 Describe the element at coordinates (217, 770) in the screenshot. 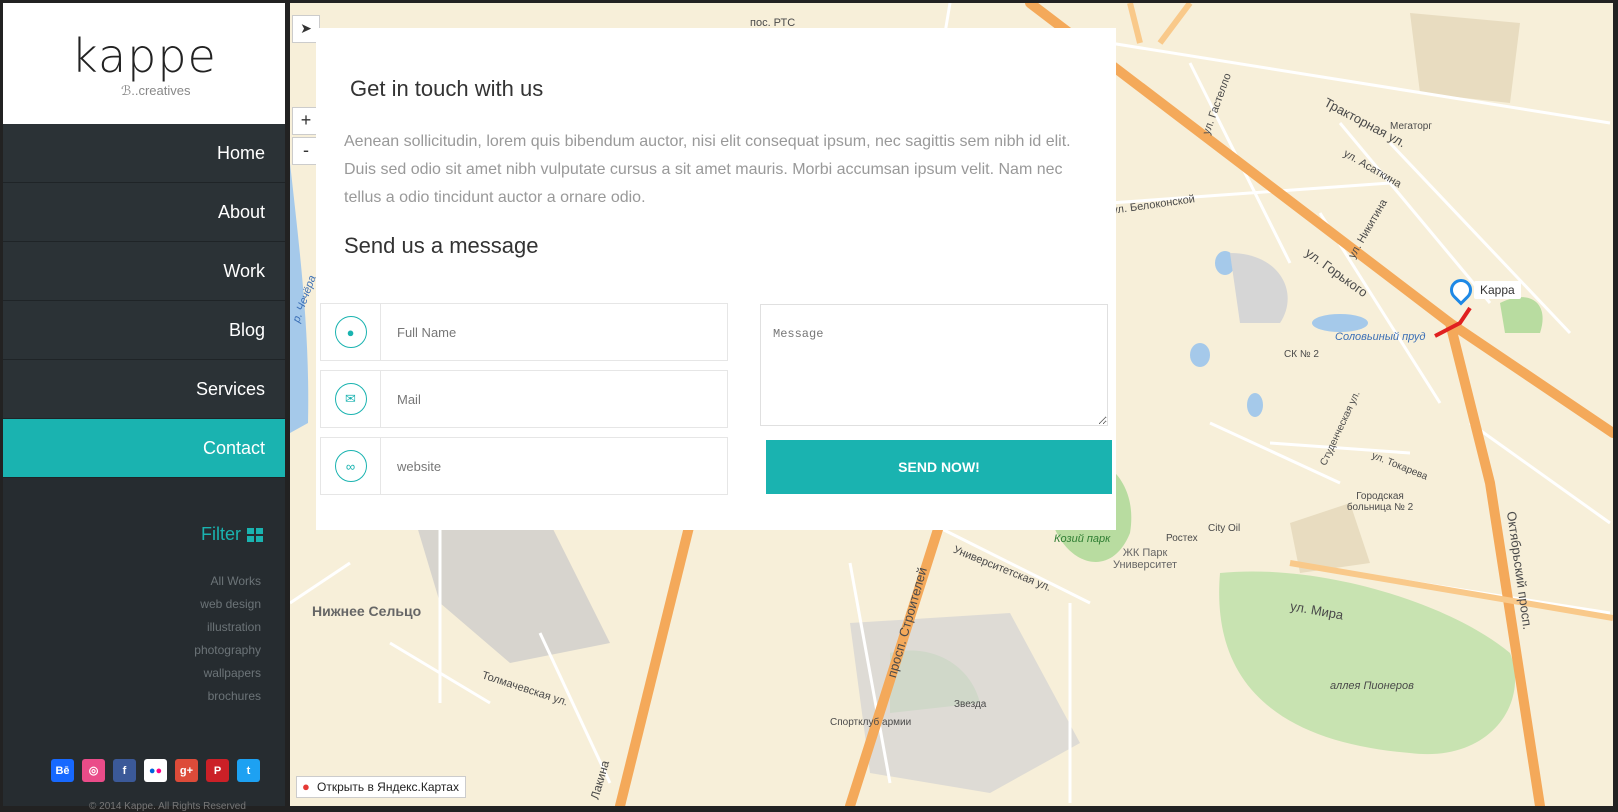

I see `pinterest-icon: P` at that location.